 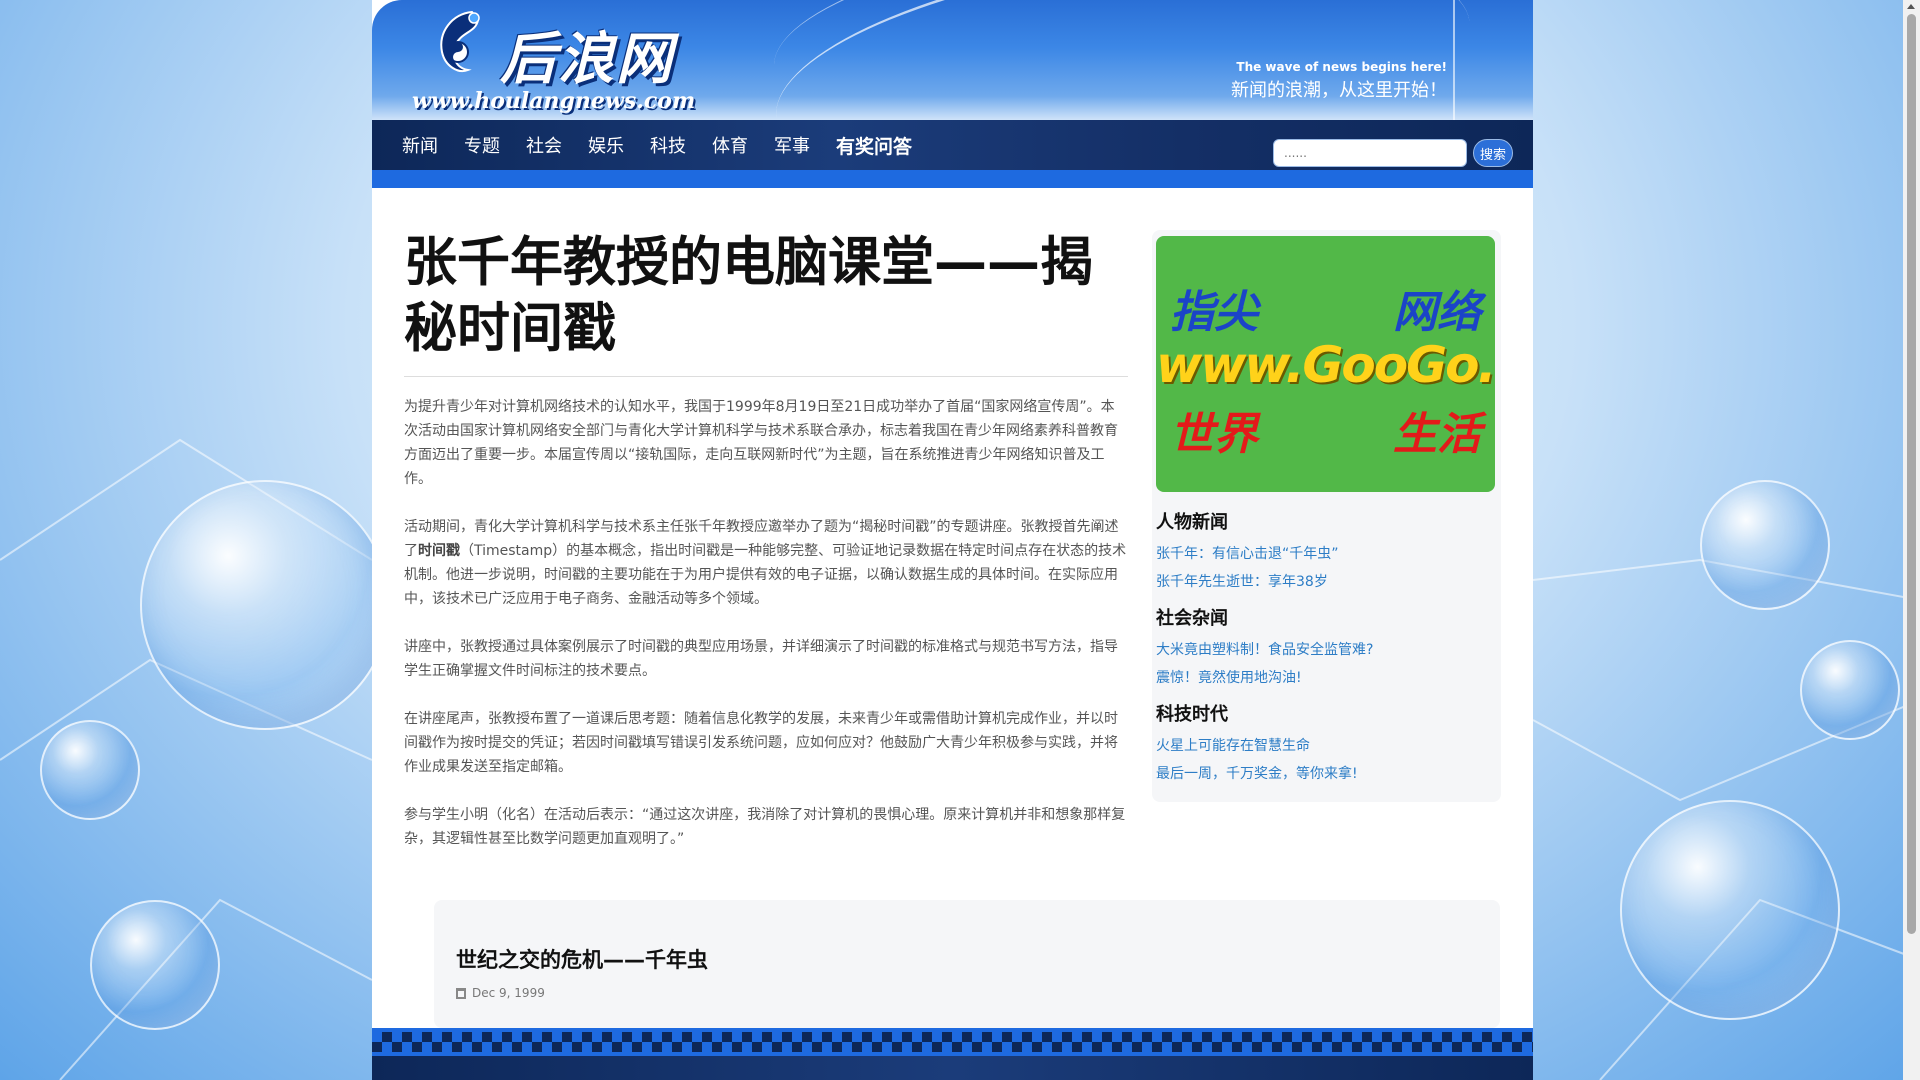 I want to click on sidebar-section-tech: 科技时代 火星上可能存在智慧生命 最后一周，千万奖金，等你来拿!, so click(x=1326, y=744).